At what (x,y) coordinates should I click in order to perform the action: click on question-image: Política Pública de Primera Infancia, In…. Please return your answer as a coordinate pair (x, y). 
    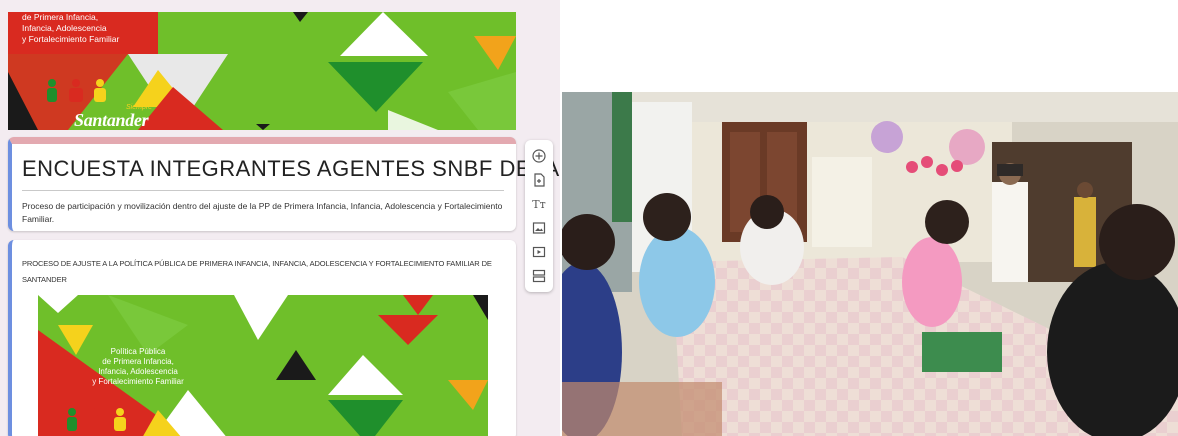
    Looking at the image, I should click on (263, 365).